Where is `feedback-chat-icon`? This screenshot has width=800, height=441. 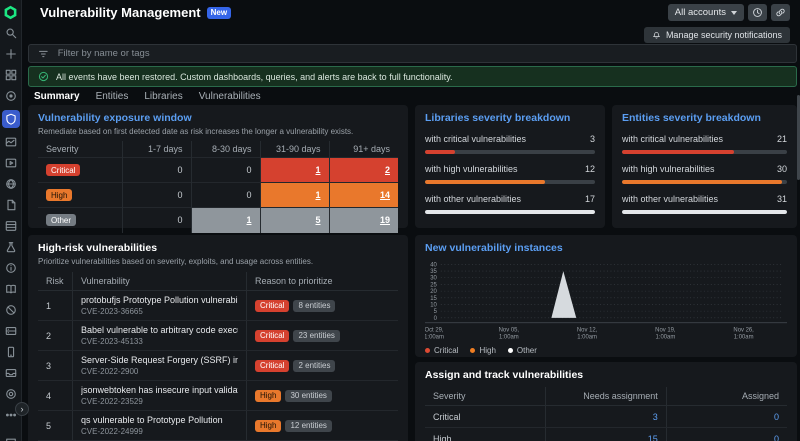 feedback-chat-icon is located at coordinates (11, 438).